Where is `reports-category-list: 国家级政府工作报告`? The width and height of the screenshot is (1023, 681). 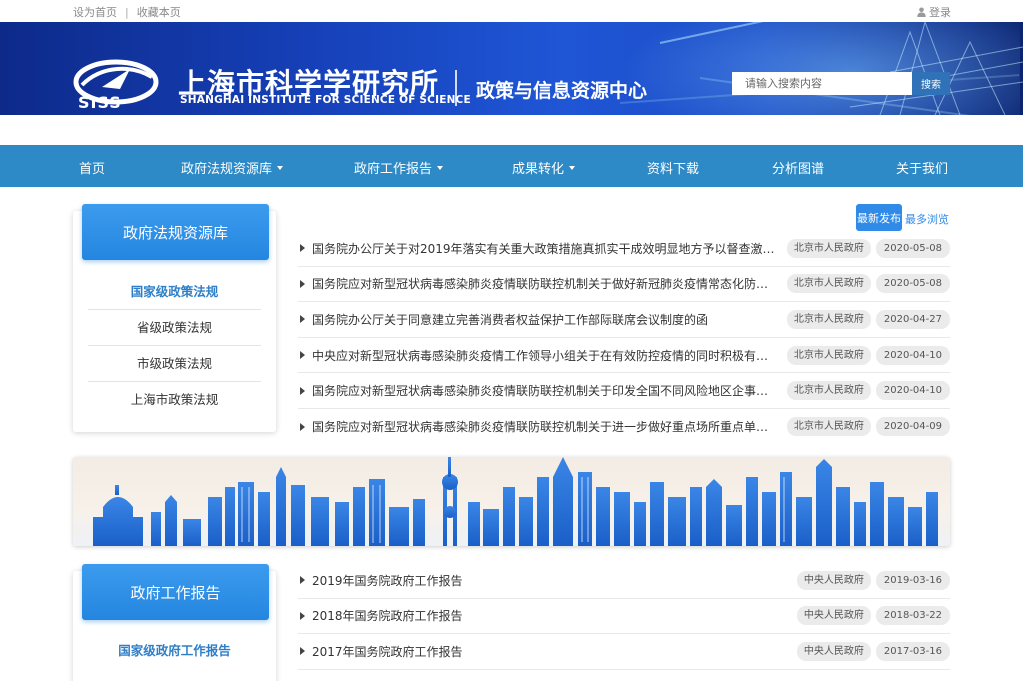 reports-category-list: 国家级政府工作报告 is located at coordinates (174, 651).